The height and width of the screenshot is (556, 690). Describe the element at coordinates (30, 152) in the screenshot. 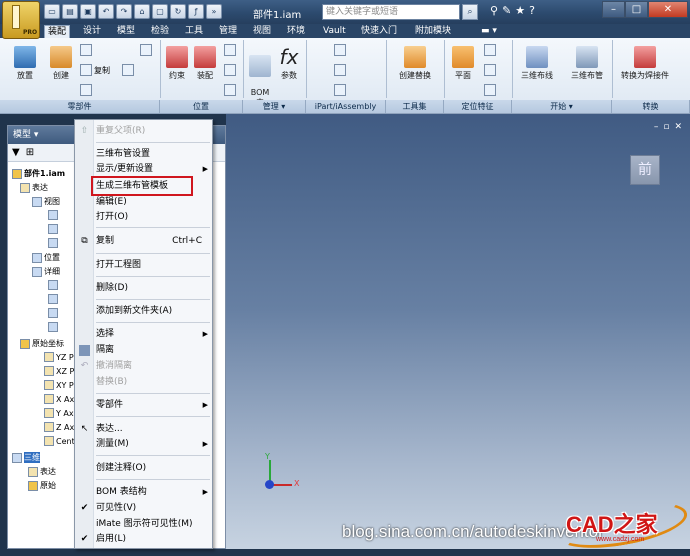

I see `tree-view-icon: ⊞` at that location.